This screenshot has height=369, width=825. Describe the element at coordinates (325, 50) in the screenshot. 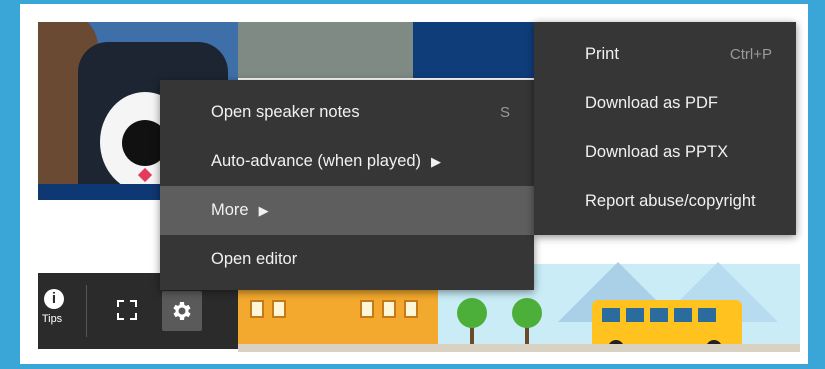

I see `slide-photo-secondary` at that location.